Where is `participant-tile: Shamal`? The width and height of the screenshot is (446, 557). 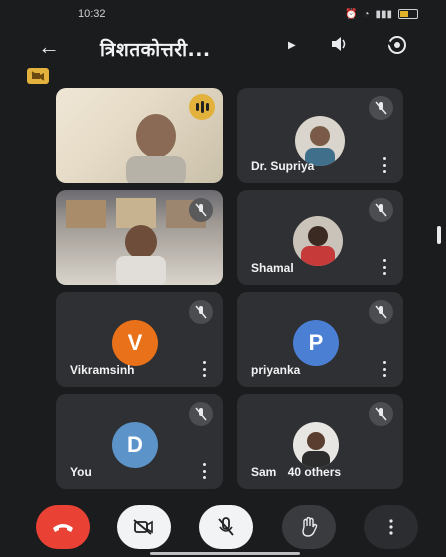 participant-tile: Shamal is located at coordinates (320, 237).